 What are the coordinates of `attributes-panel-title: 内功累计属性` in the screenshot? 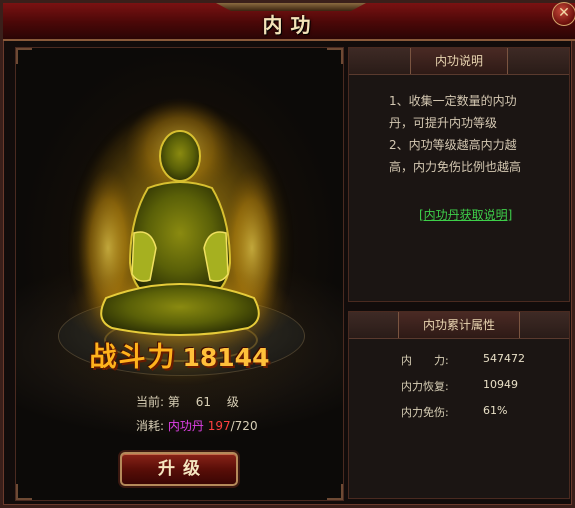 It's located at (458, 325).